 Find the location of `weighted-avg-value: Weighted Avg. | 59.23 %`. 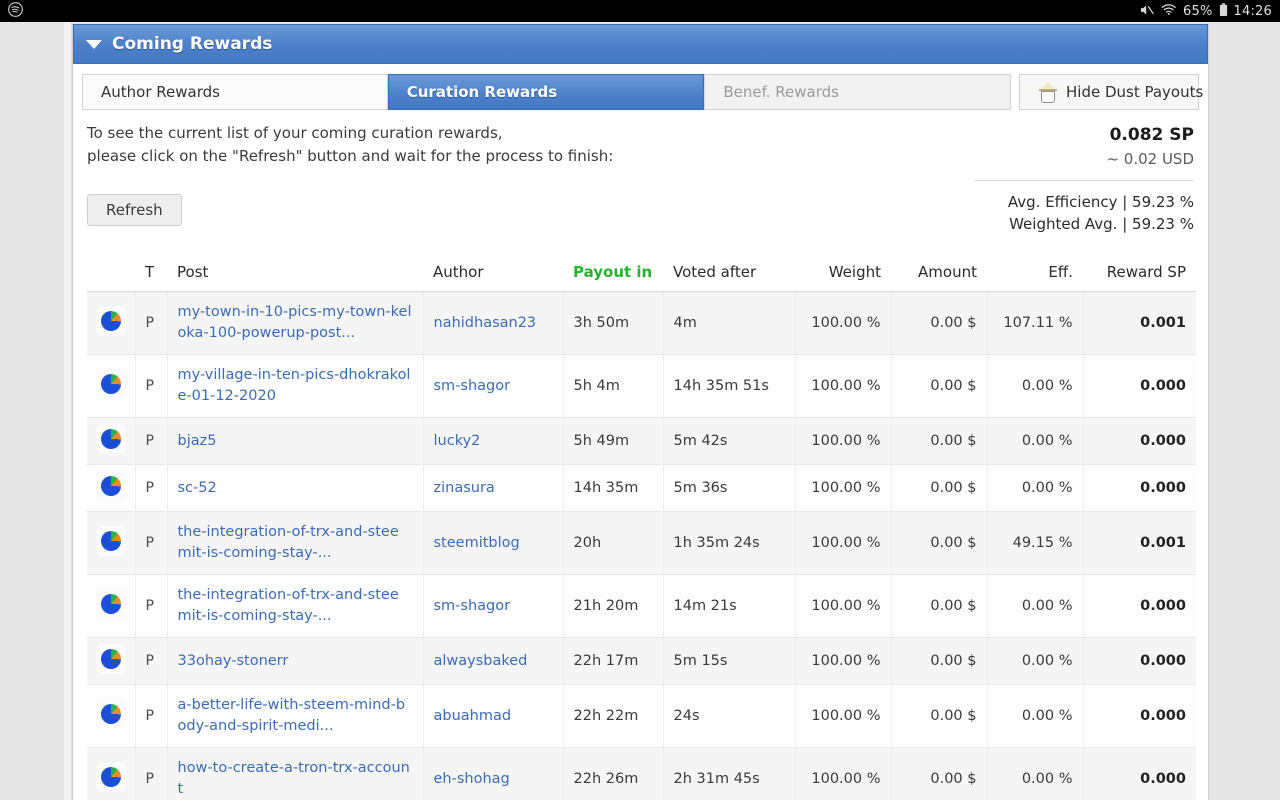

weighted-avg-value: Weighted Avg. | 59.23 % is located at coordinates (1101, 224).